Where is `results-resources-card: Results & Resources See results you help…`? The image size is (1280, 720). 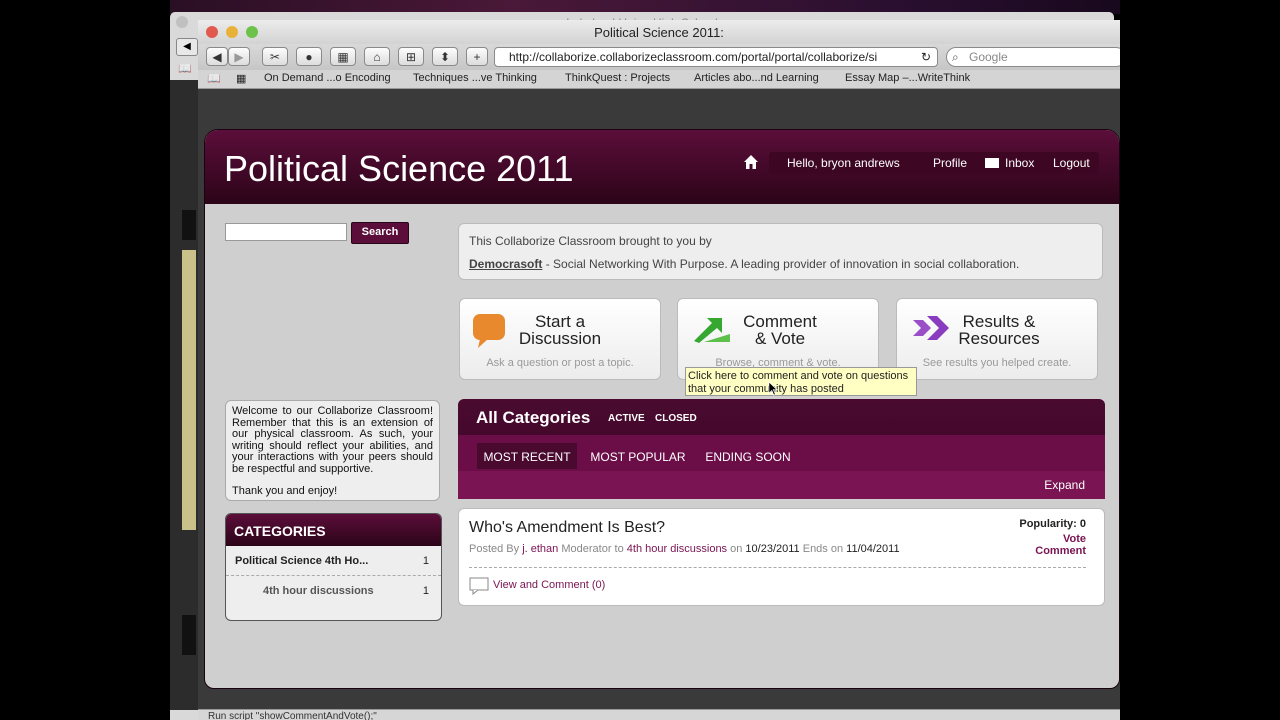
results-resources-card: Results & Resources See results you help… is located at coordinates (997, 339).